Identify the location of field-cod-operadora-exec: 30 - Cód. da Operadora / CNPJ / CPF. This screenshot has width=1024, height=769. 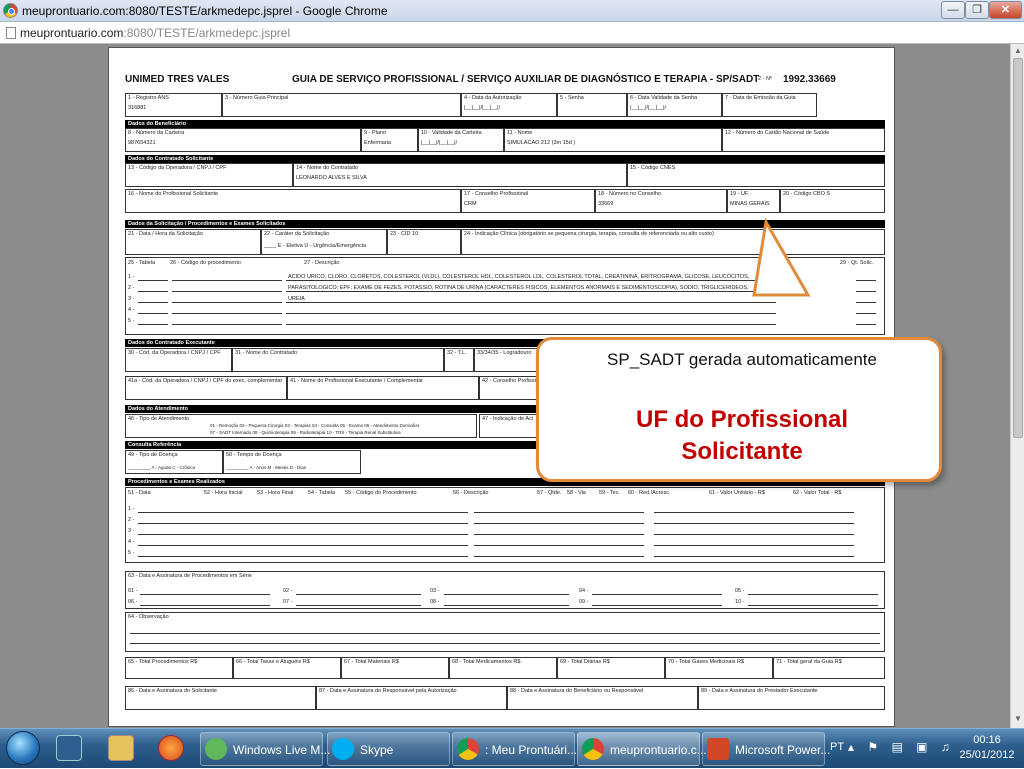
(178, 360).